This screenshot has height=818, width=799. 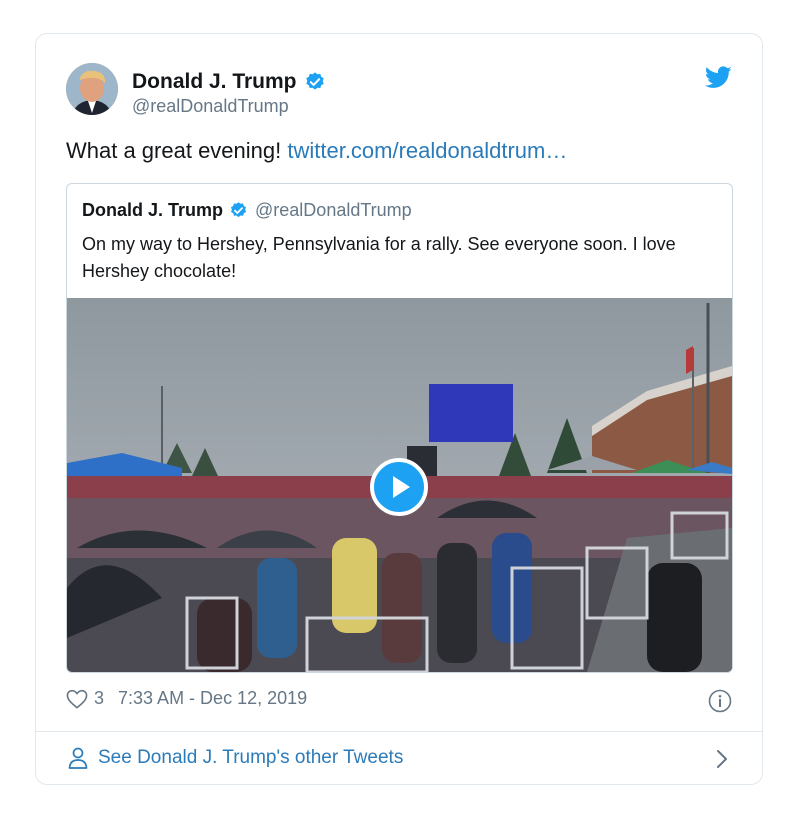 What do you see at coordinates (78, 758) in the screenshot?
I see `person-icon` at bounding box center [78, 758].